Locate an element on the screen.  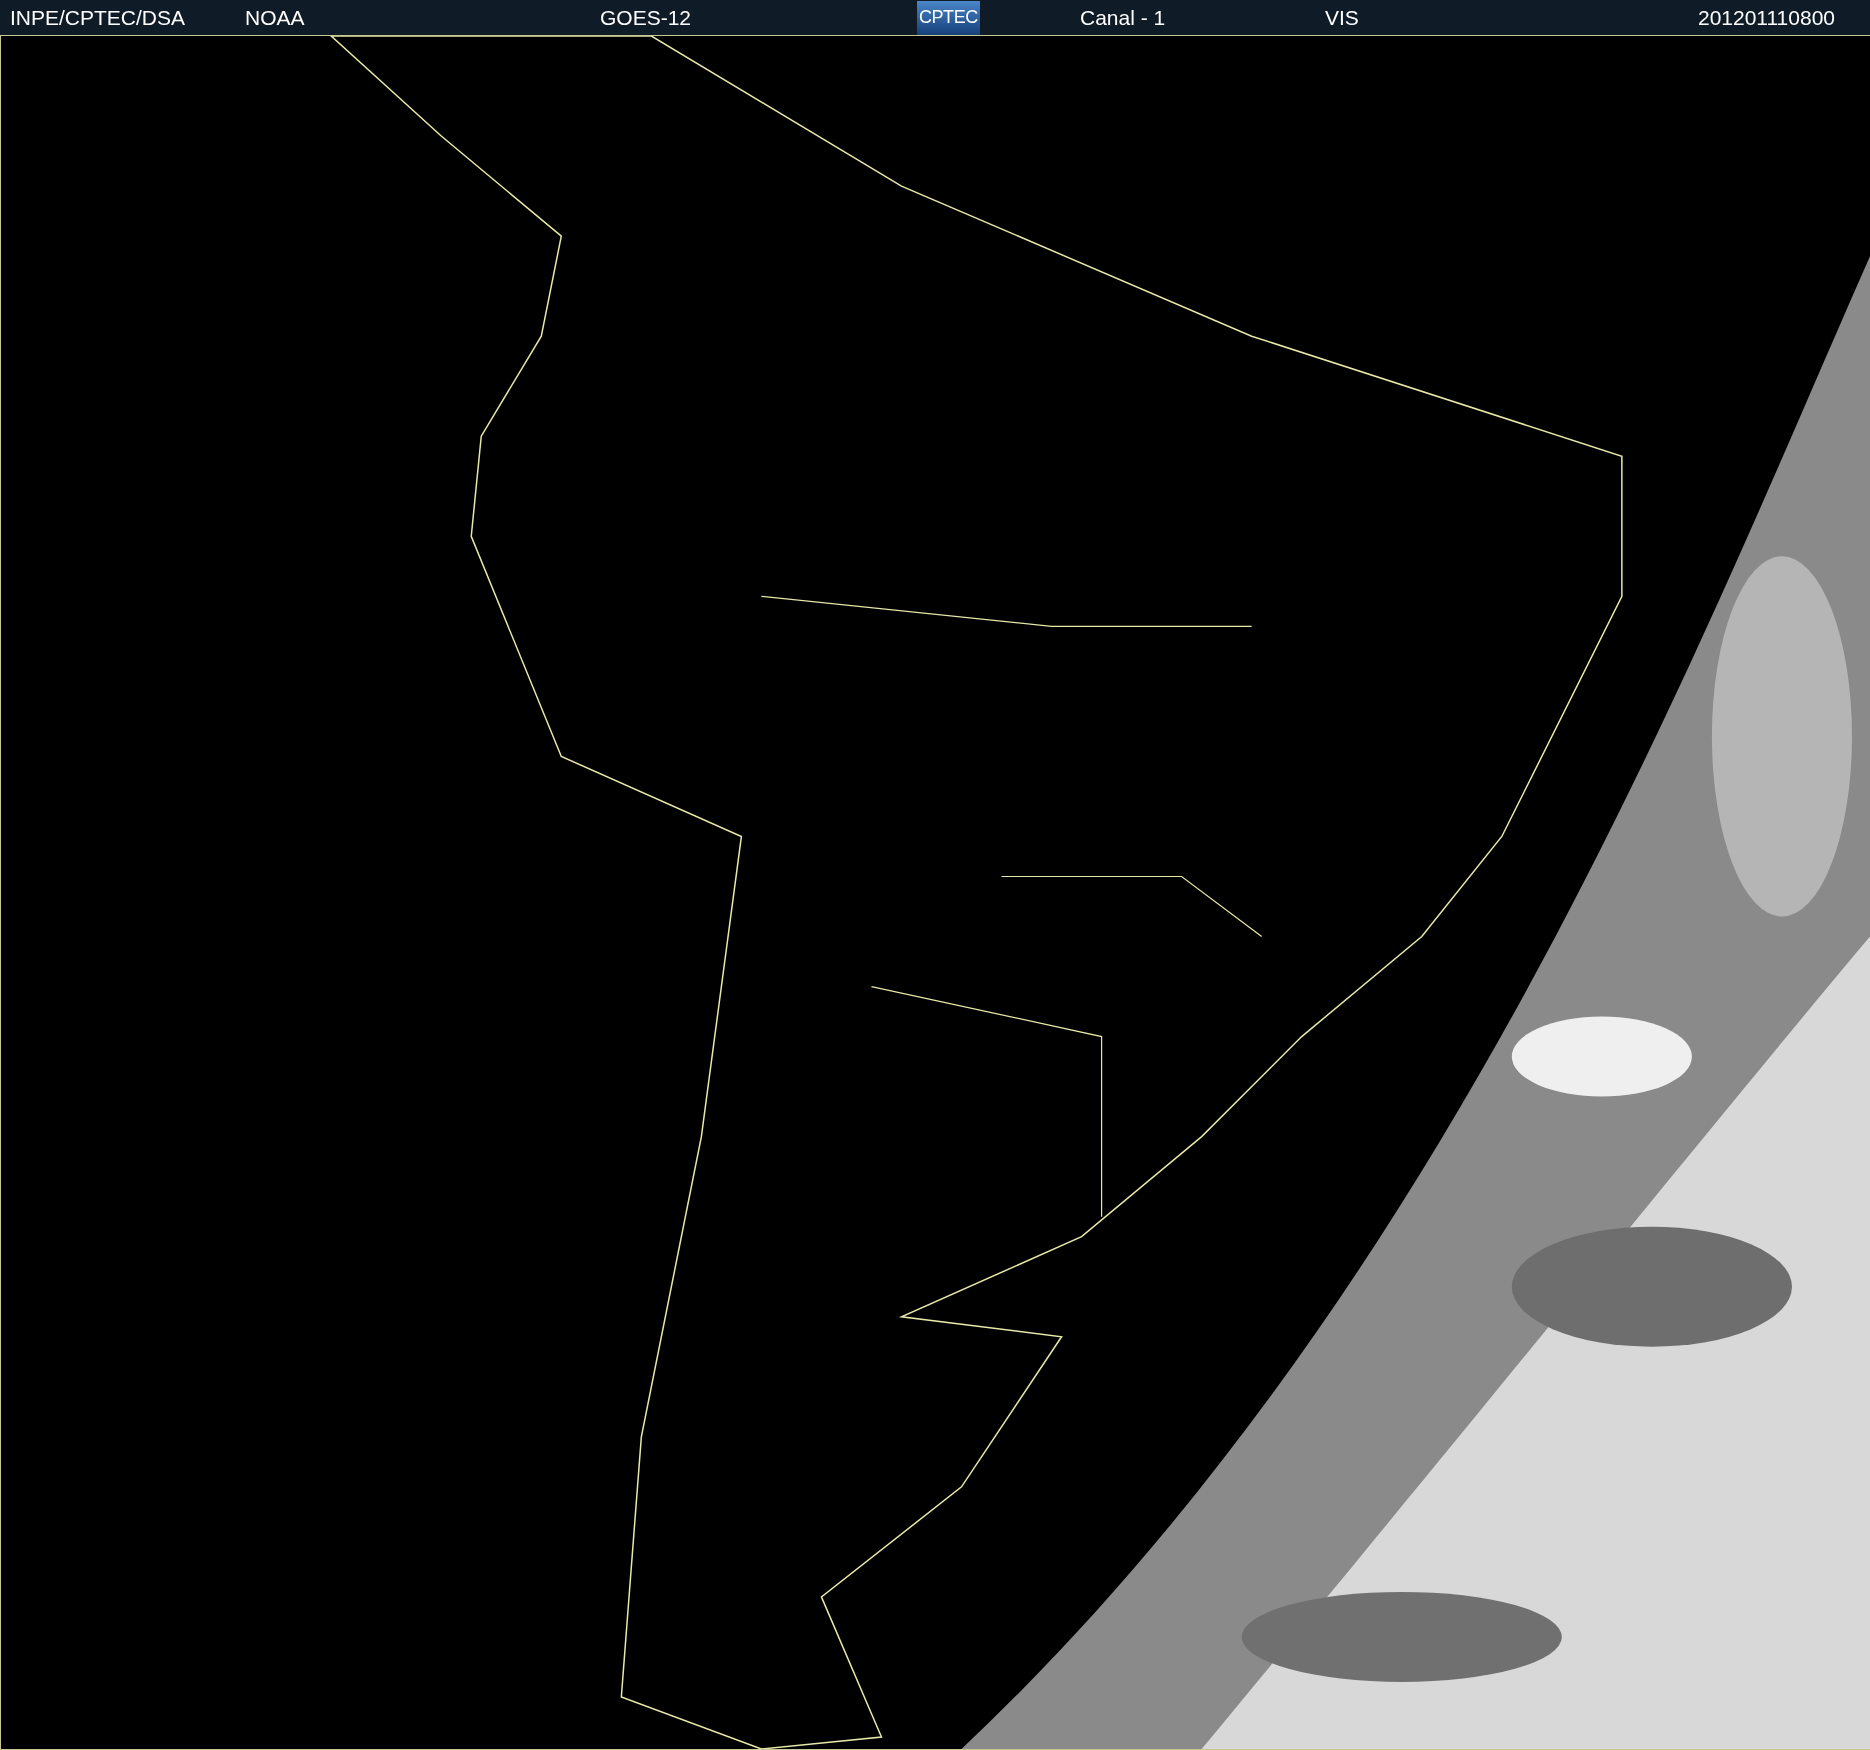
header-label: Canal - 1 is located at coordinates (1123, 17).